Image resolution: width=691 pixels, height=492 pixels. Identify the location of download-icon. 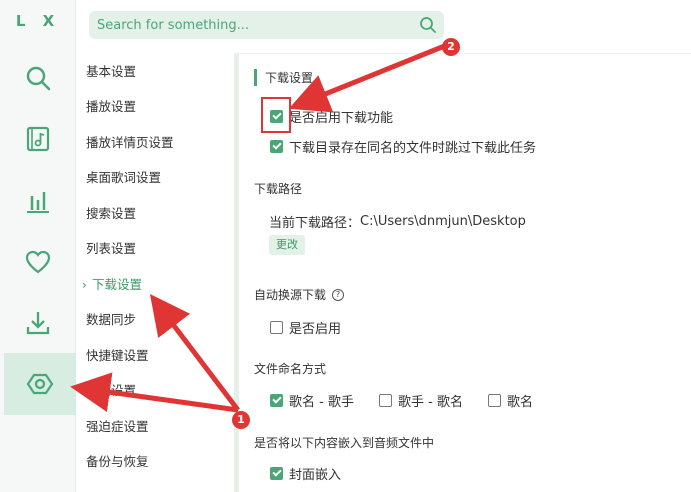
(38, 323).